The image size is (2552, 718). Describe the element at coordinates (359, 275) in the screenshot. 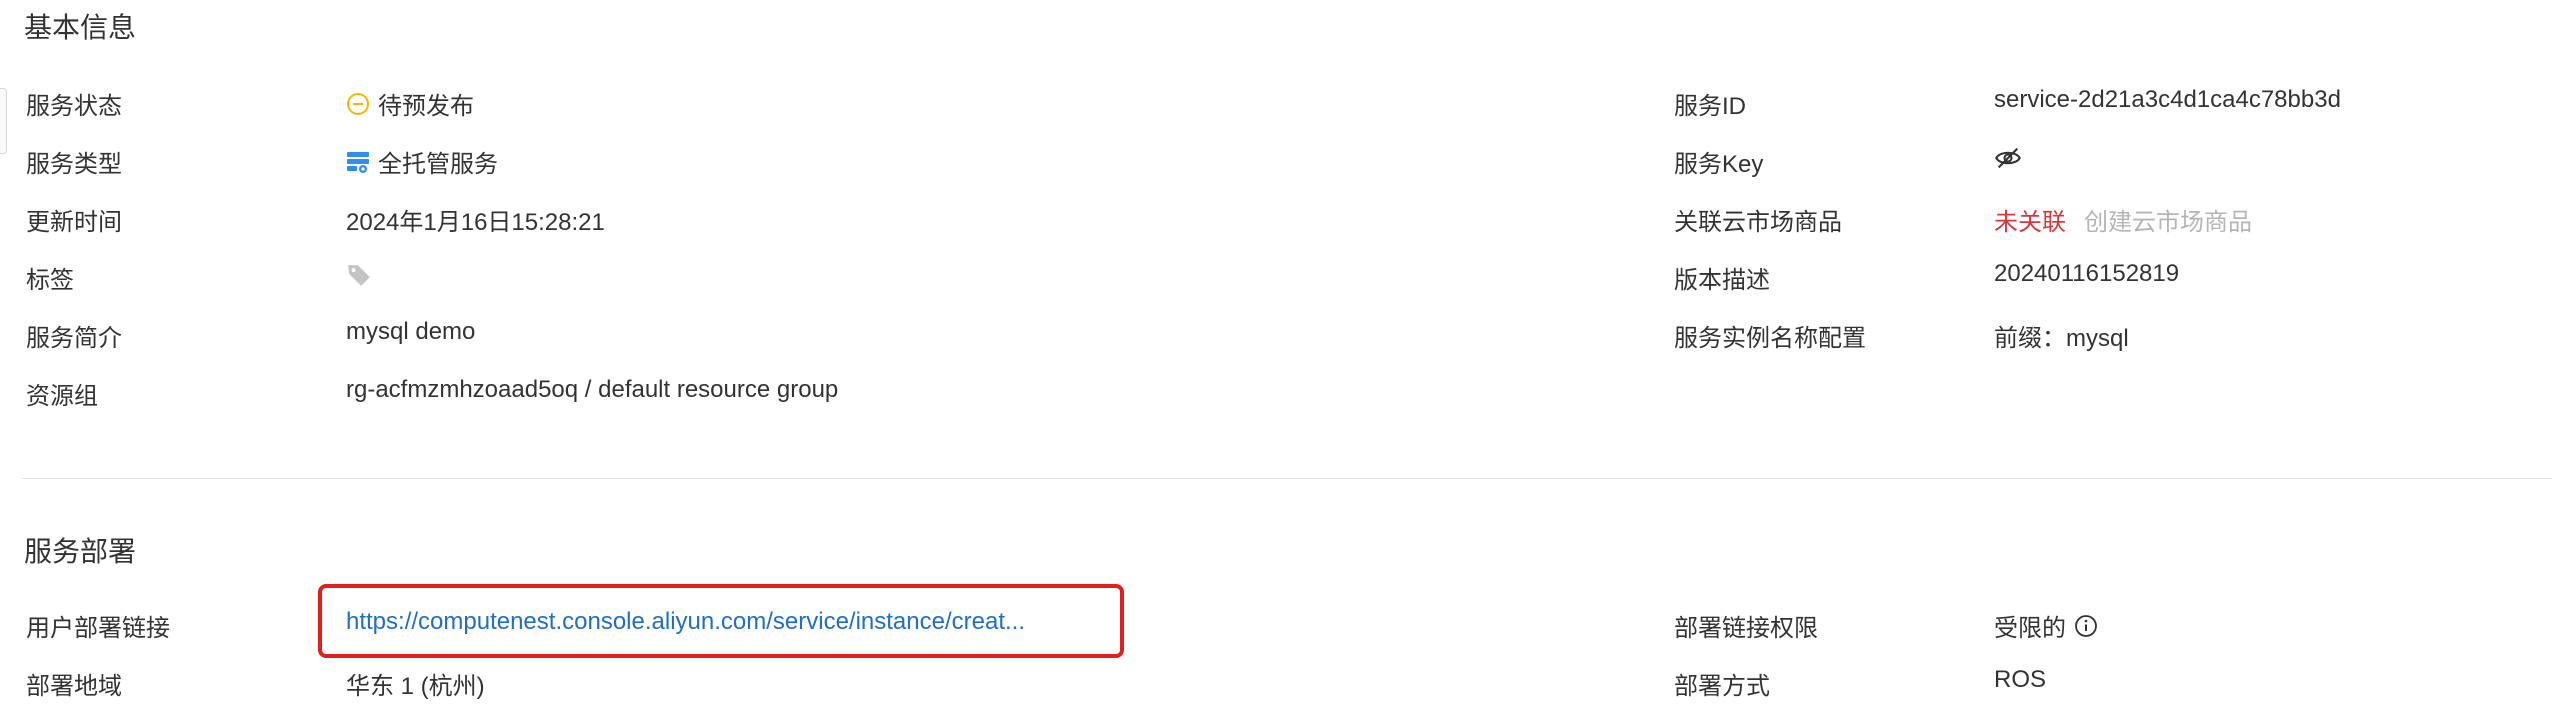

I see `tag-icon` at that location.